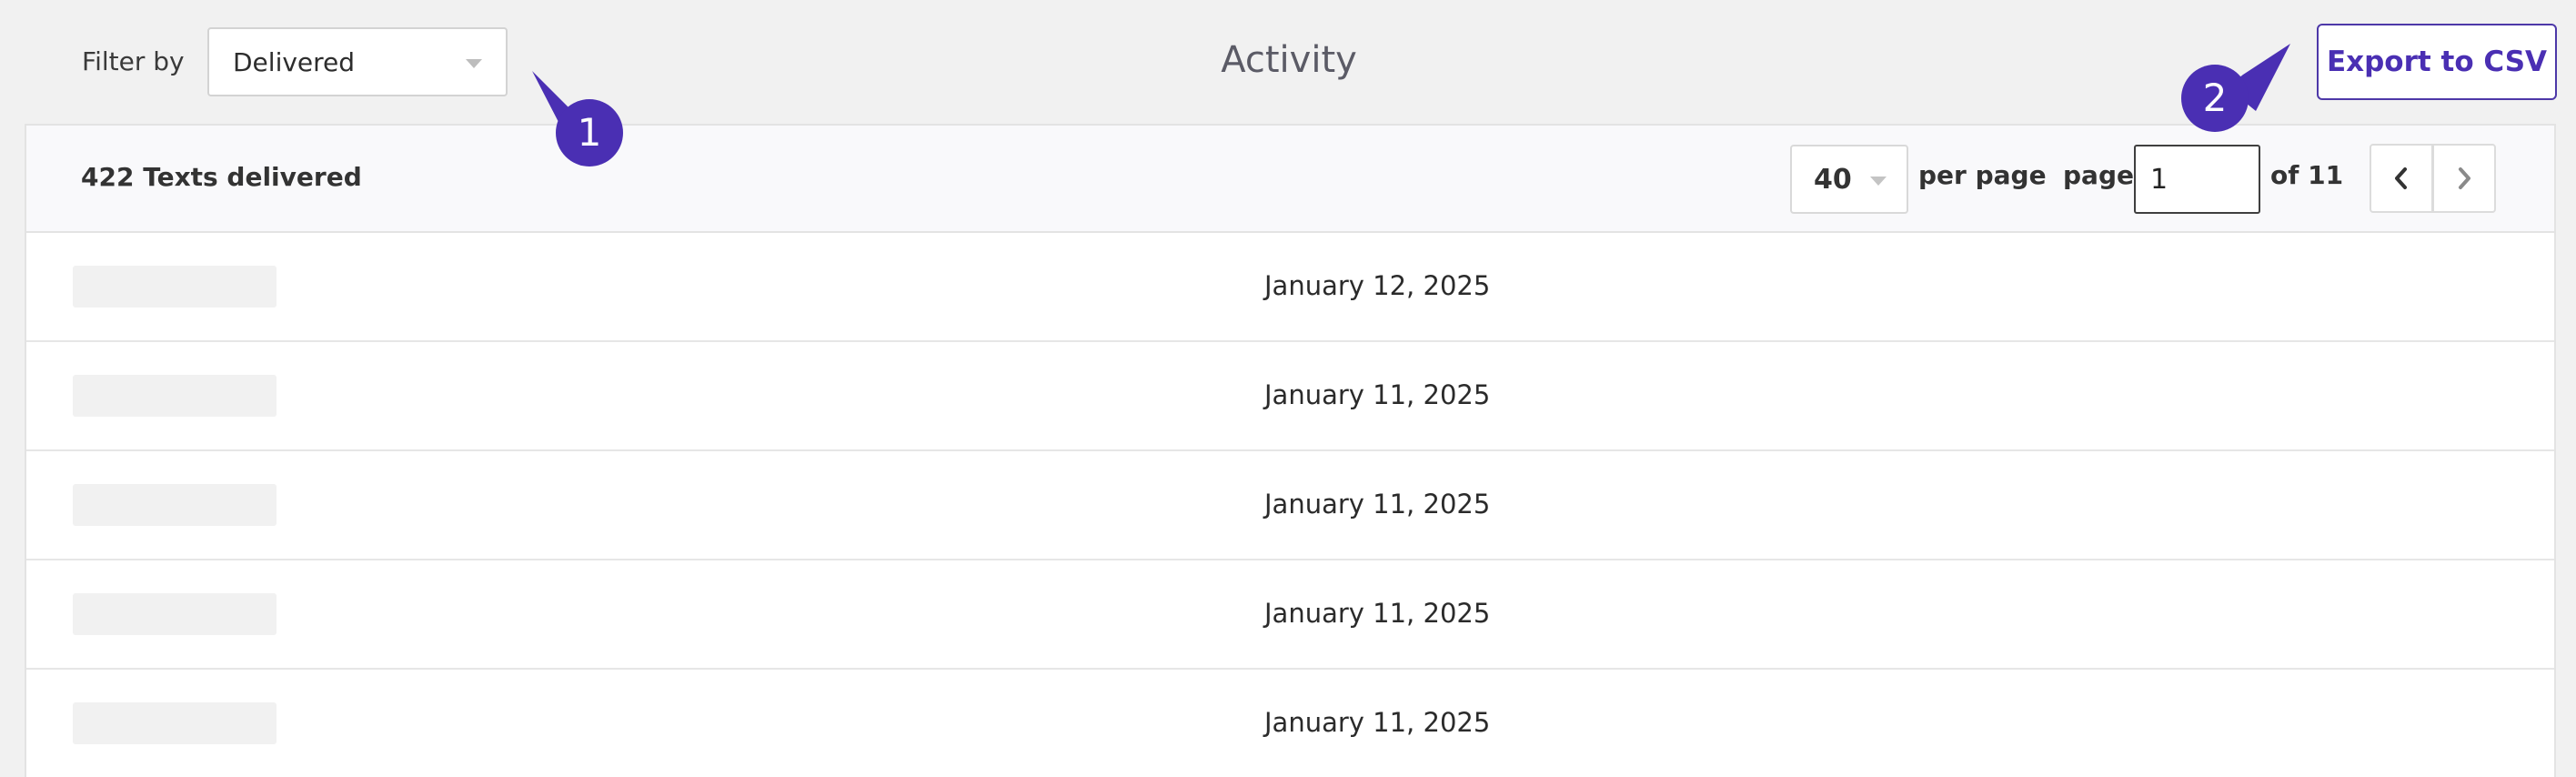 The image size is (2576, 777). Describe the element at coordinates (2215, 98) in the screenshot. I see `callout-number-2: 2` at that location.